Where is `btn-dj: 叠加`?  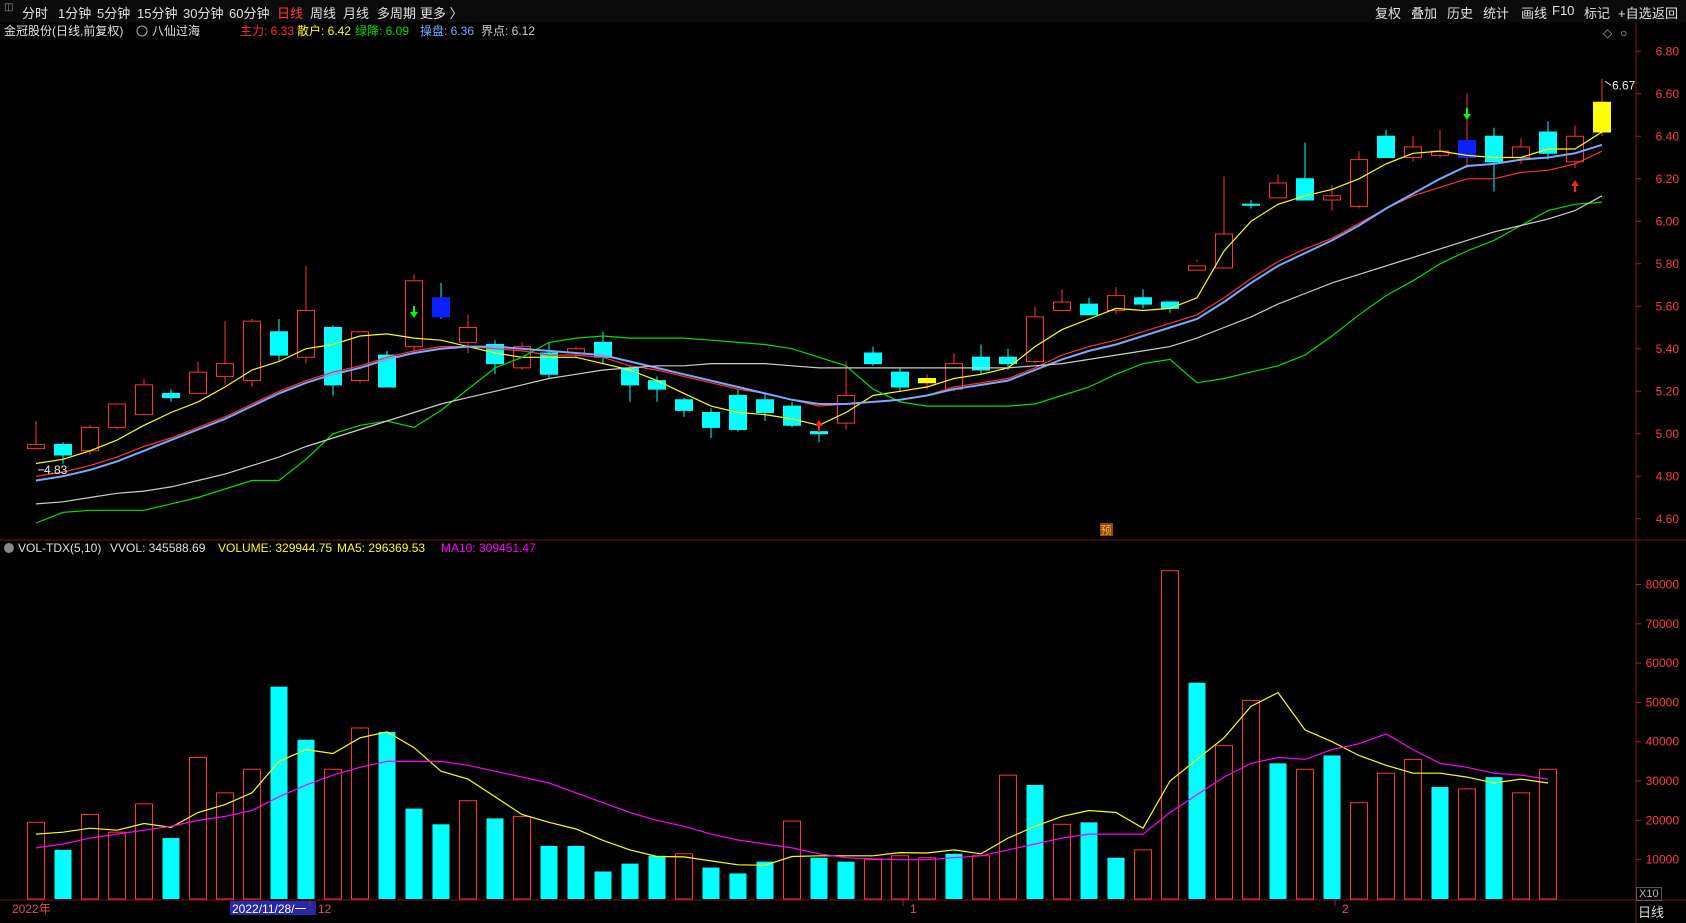
btn-dj: 叠加 is located at coordinates (1424, 12).